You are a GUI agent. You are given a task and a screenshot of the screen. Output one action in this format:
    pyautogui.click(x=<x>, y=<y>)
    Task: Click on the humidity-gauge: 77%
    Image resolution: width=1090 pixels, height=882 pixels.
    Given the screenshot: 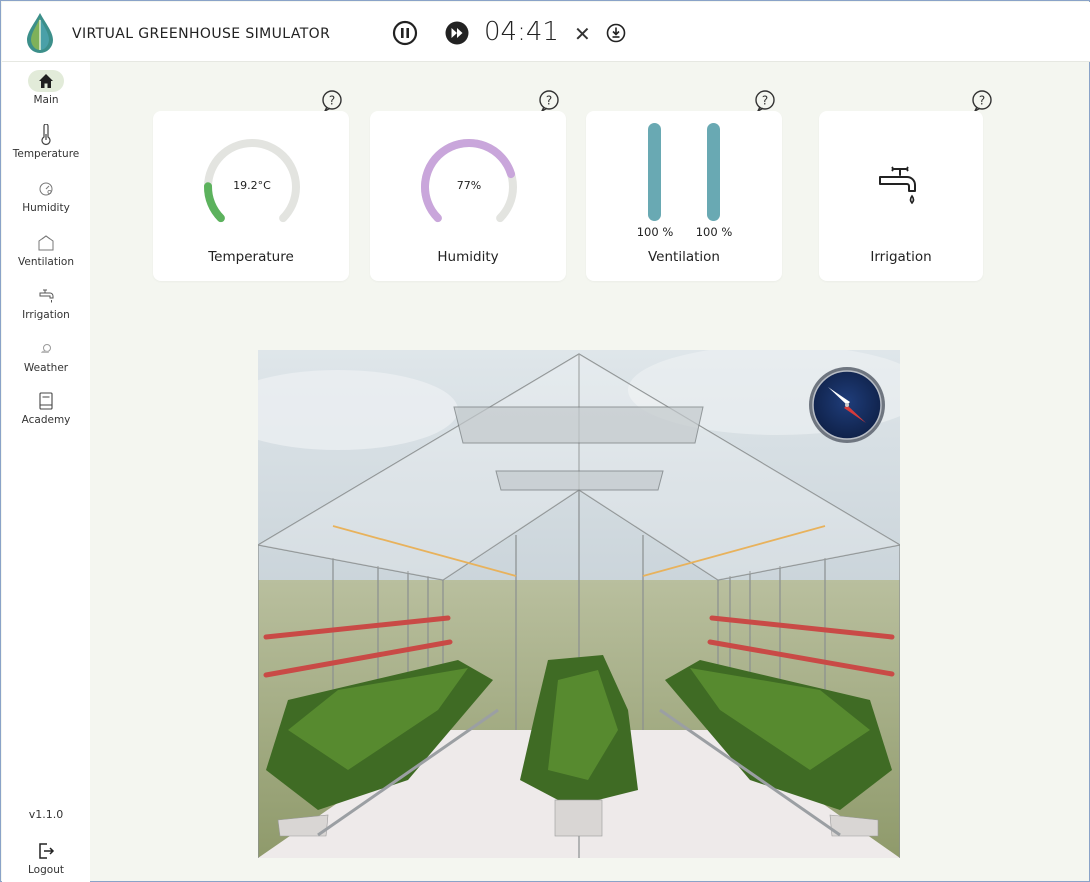 What is the action you would take?
    pyautogui.click(x=469, y=180)
    